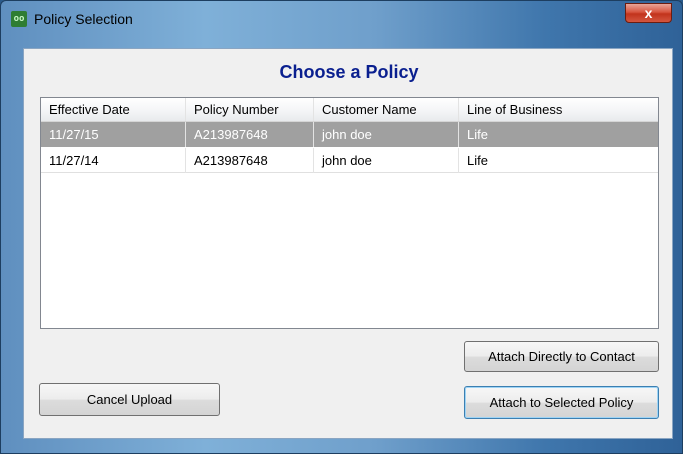 Image resolution: width=683 pixels, height=454 pixels. Describe the element at coordinates (113, 109) in the screenshot. I see `column-header-effective-date: Effective Date` at that location.